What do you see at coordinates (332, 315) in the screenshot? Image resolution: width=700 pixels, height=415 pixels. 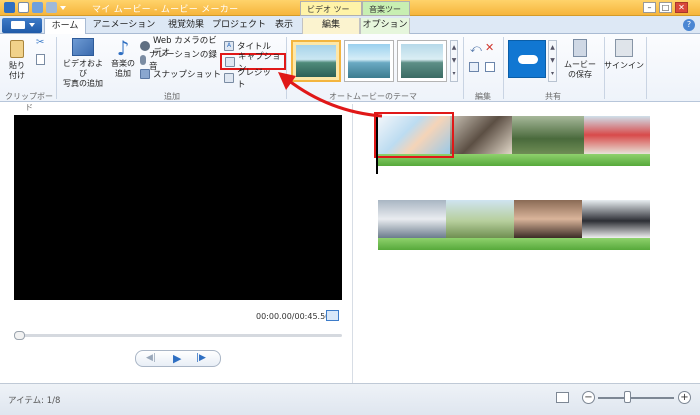 I see `fullscreen-icon` at bounding box center [332, 315].